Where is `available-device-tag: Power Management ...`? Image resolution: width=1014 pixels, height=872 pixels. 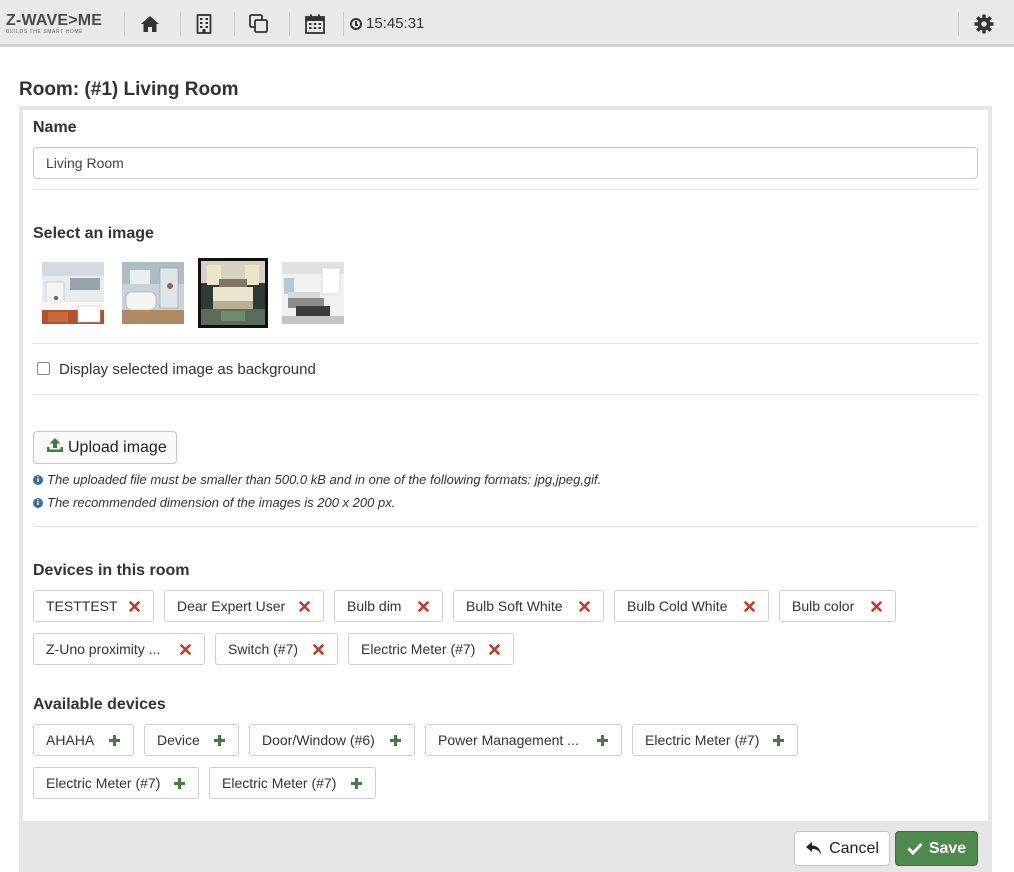 available-device-tag: Power Management ... is located at coordinates (523, 740).